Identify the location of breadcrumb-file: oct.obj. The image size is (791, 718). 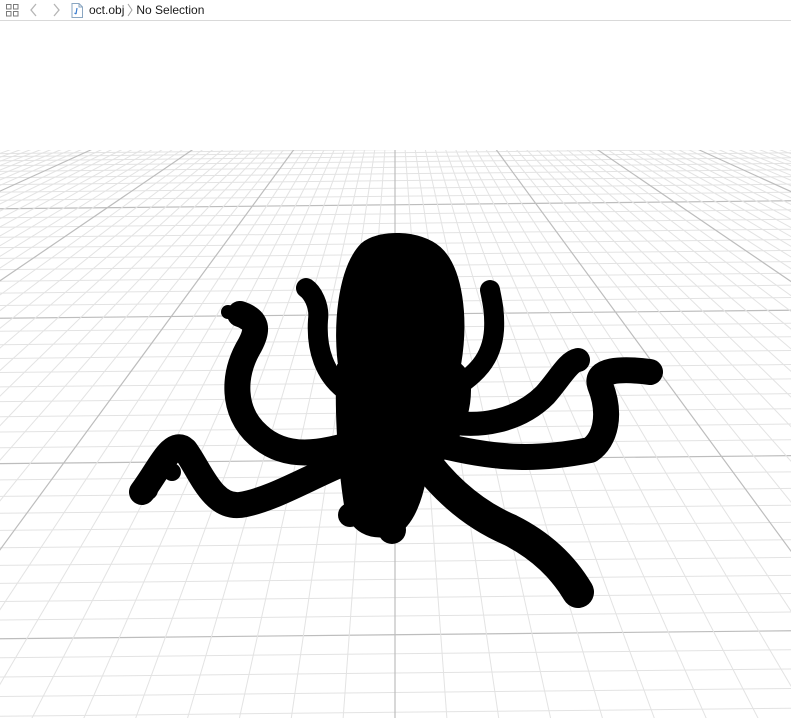
(106, 10).